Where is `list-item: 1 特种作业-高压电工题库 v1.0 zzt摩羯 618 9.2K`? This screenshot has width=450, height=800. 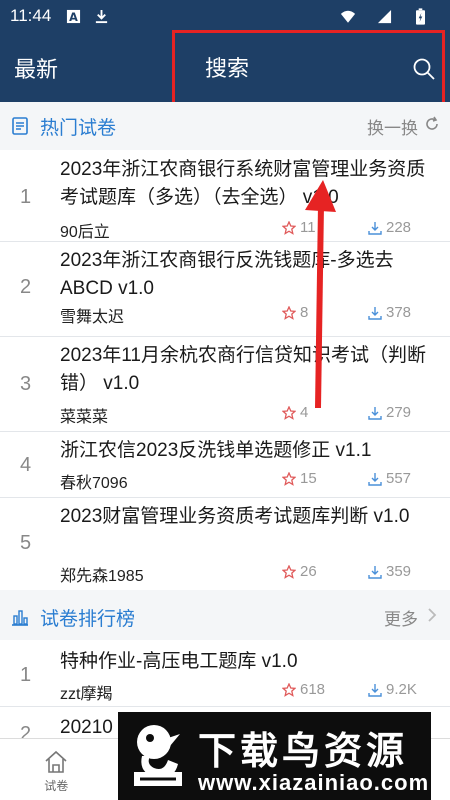
list-item: 1 特种作业-高压电工题库 v1.0 zzt摩羯 618 9.2K is located at coordinates (225, 673).